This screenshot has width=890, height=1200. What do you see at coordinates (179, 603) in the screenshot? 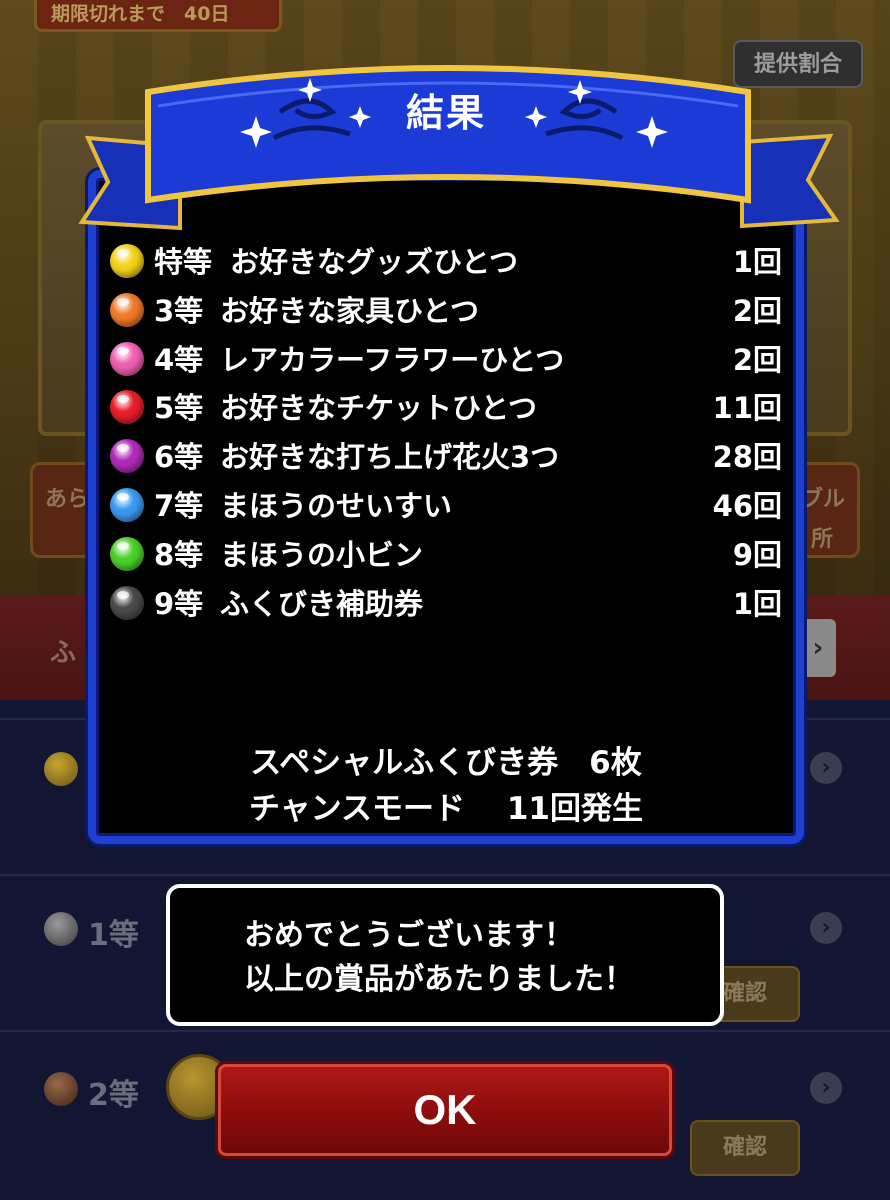
I see `prize-rank: 9等` at bounding box center [179, 603].